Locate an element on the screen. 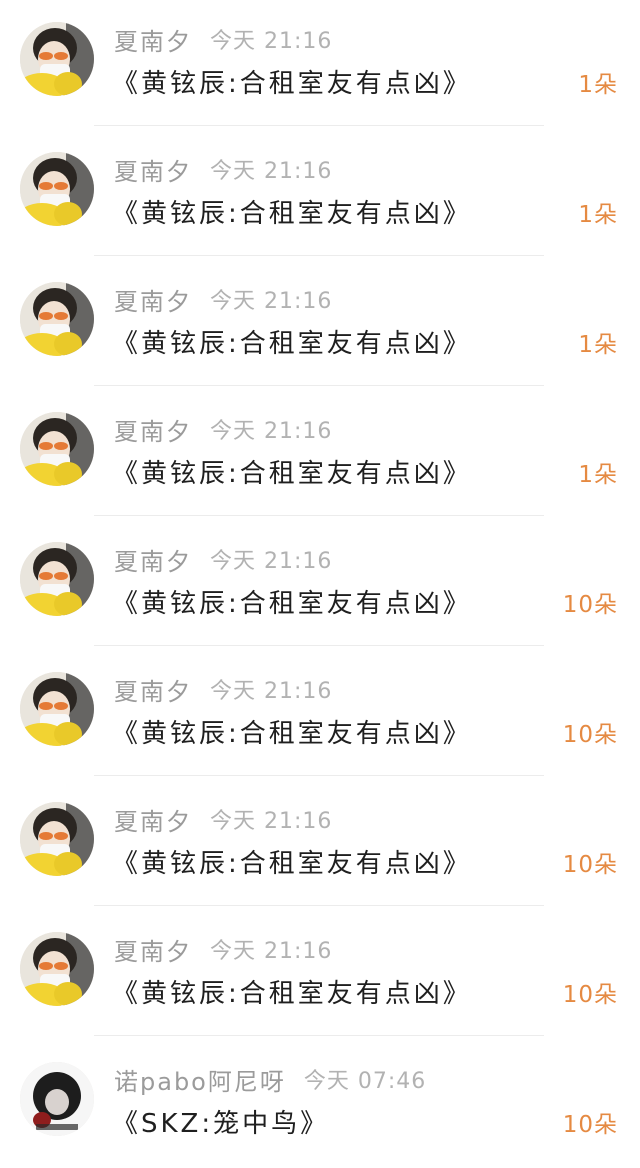 This screenshot has height=1168, width=640. item-meta: 诺pabo阿尼呀 今天 07:46 is located at coordinates (270, 1079).